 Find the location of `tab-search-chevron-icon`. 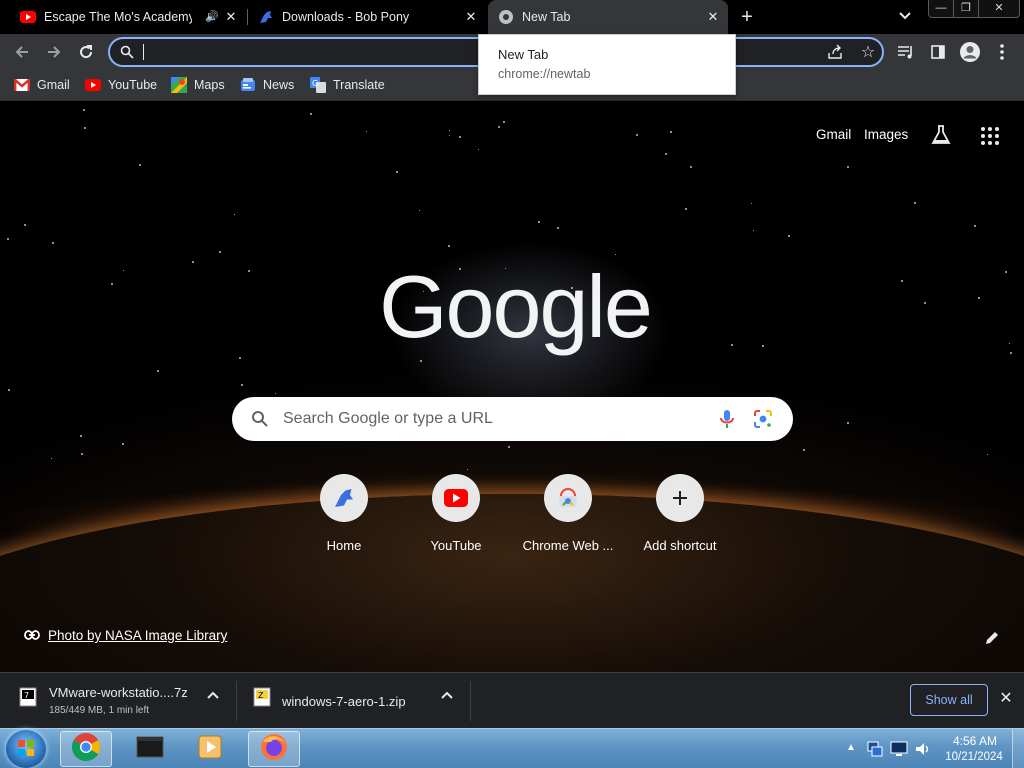

tab-search-chevron-icon is located at coordinates (905, 17).